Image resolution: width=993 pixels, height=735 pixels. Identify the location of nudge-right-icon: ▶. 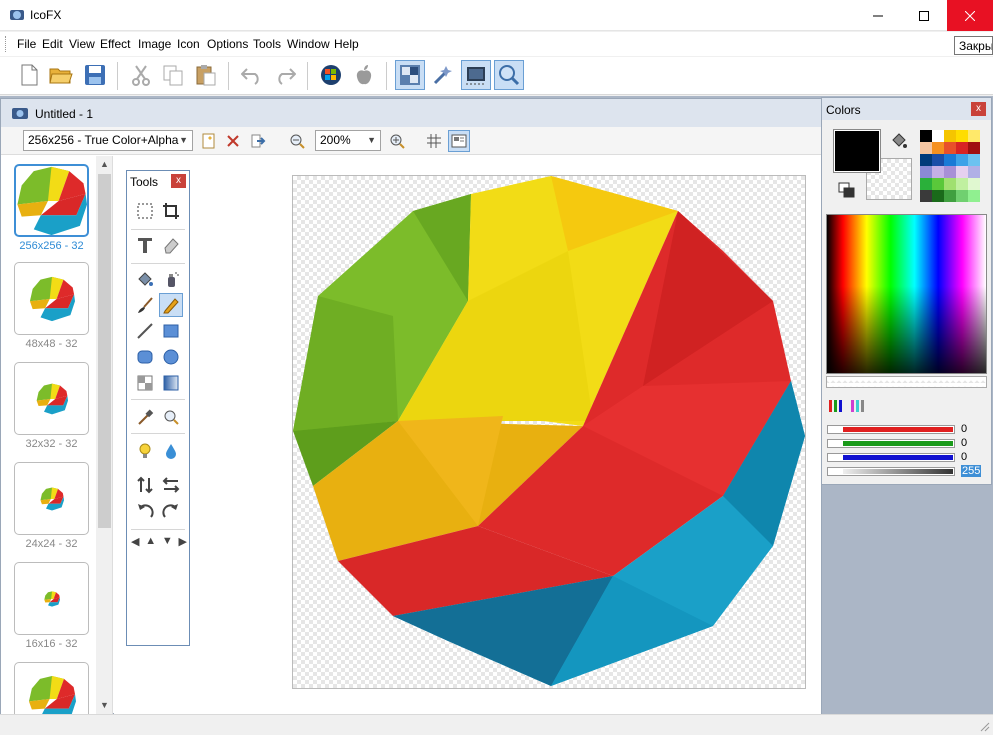
(183, 542).